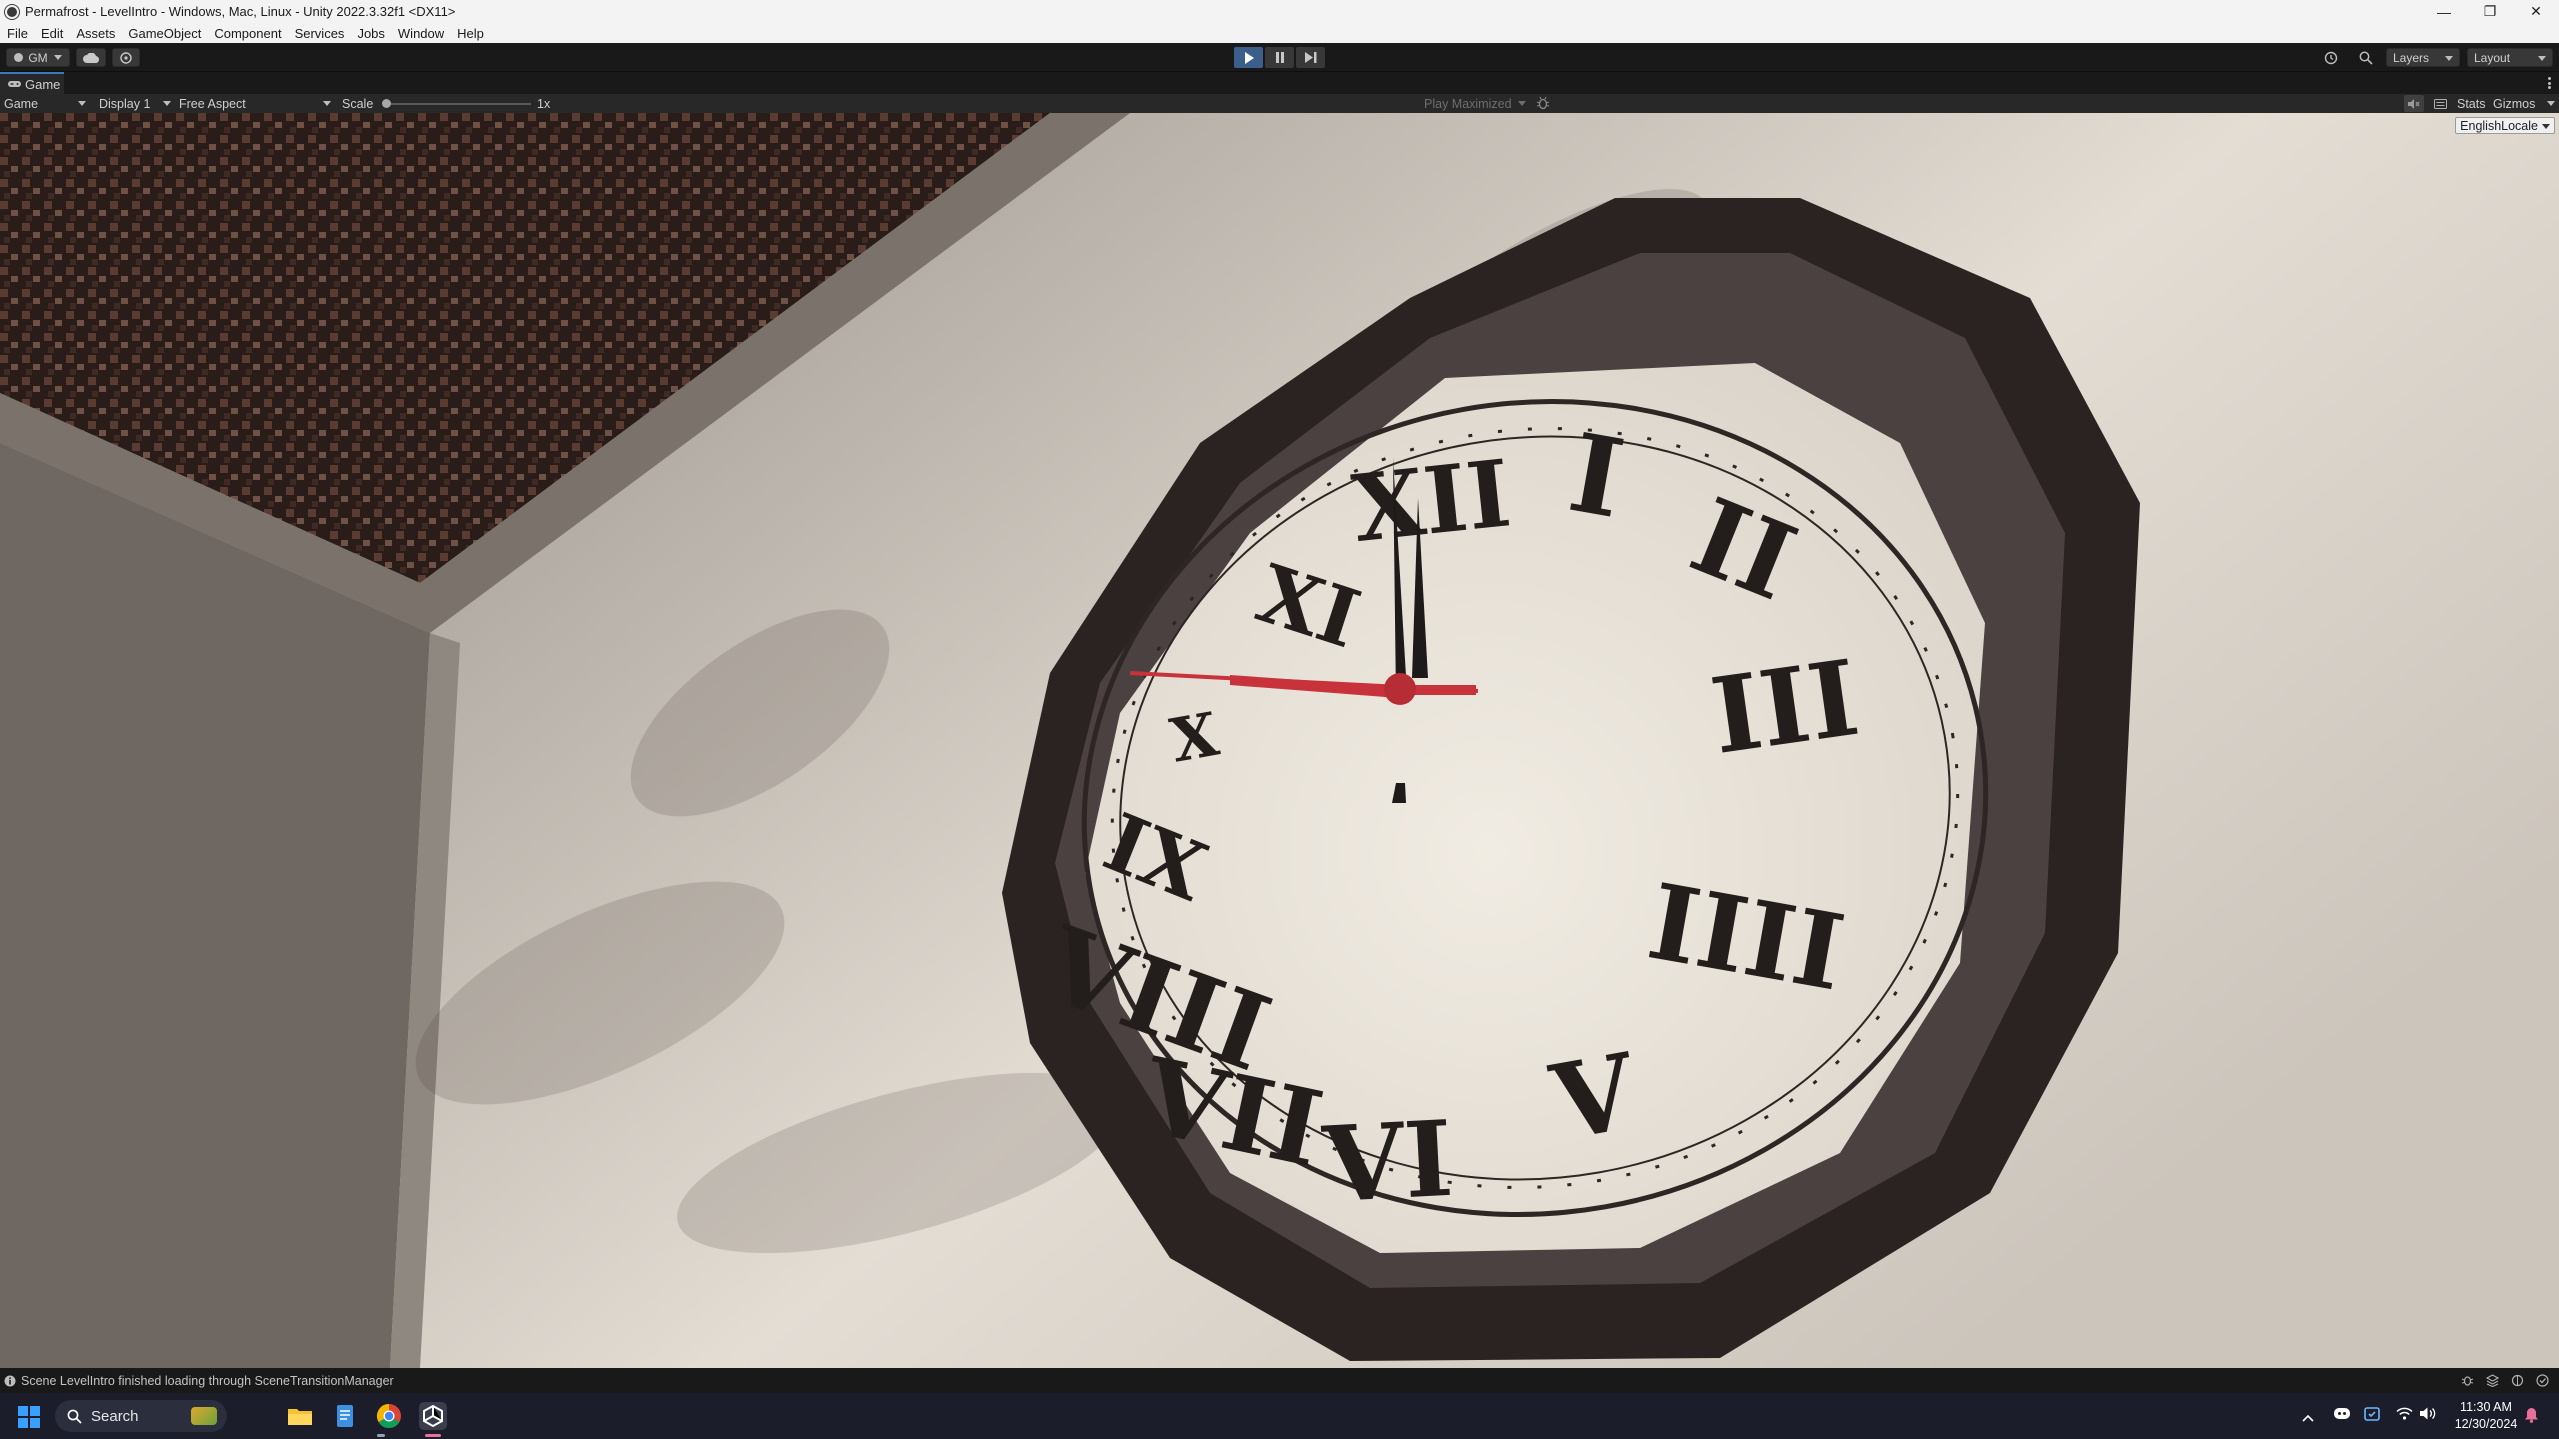 The width and height of the screenshot is (2559, 1439). I want to click on locale-label: EnglishLocale, so click(2499, 125).